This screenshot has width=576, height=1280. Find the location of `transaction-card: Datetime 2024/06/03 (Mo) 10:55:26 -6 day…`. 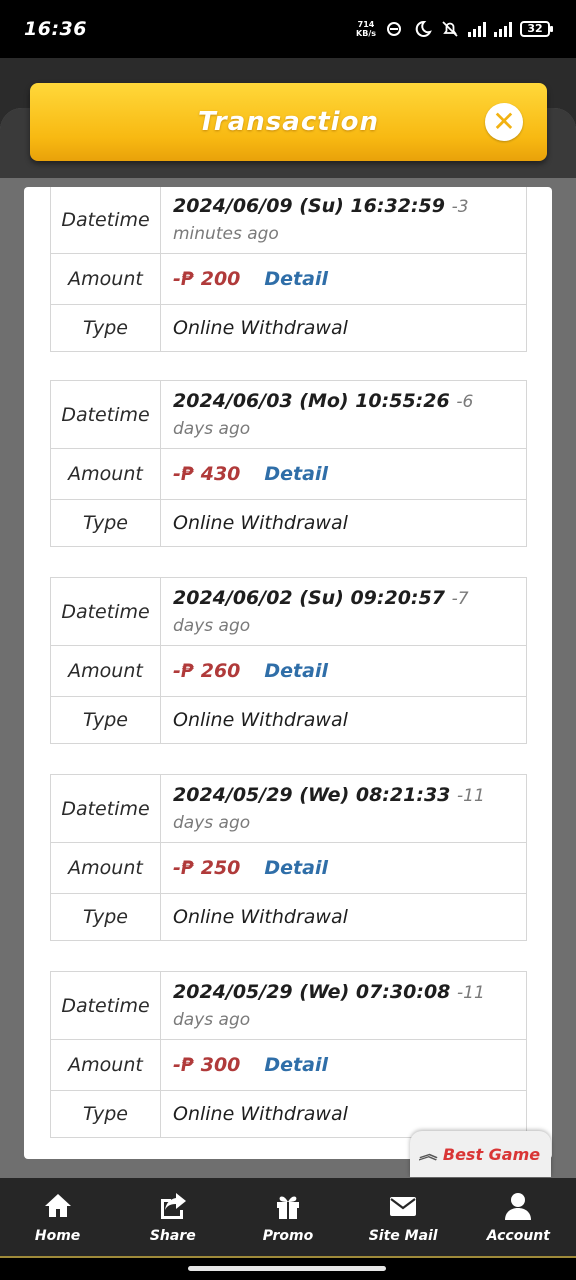

transaction-card: Datetime 2024/06/03 (Mo) 10:55:26 -6 day… is located at coordinates (288, 463).